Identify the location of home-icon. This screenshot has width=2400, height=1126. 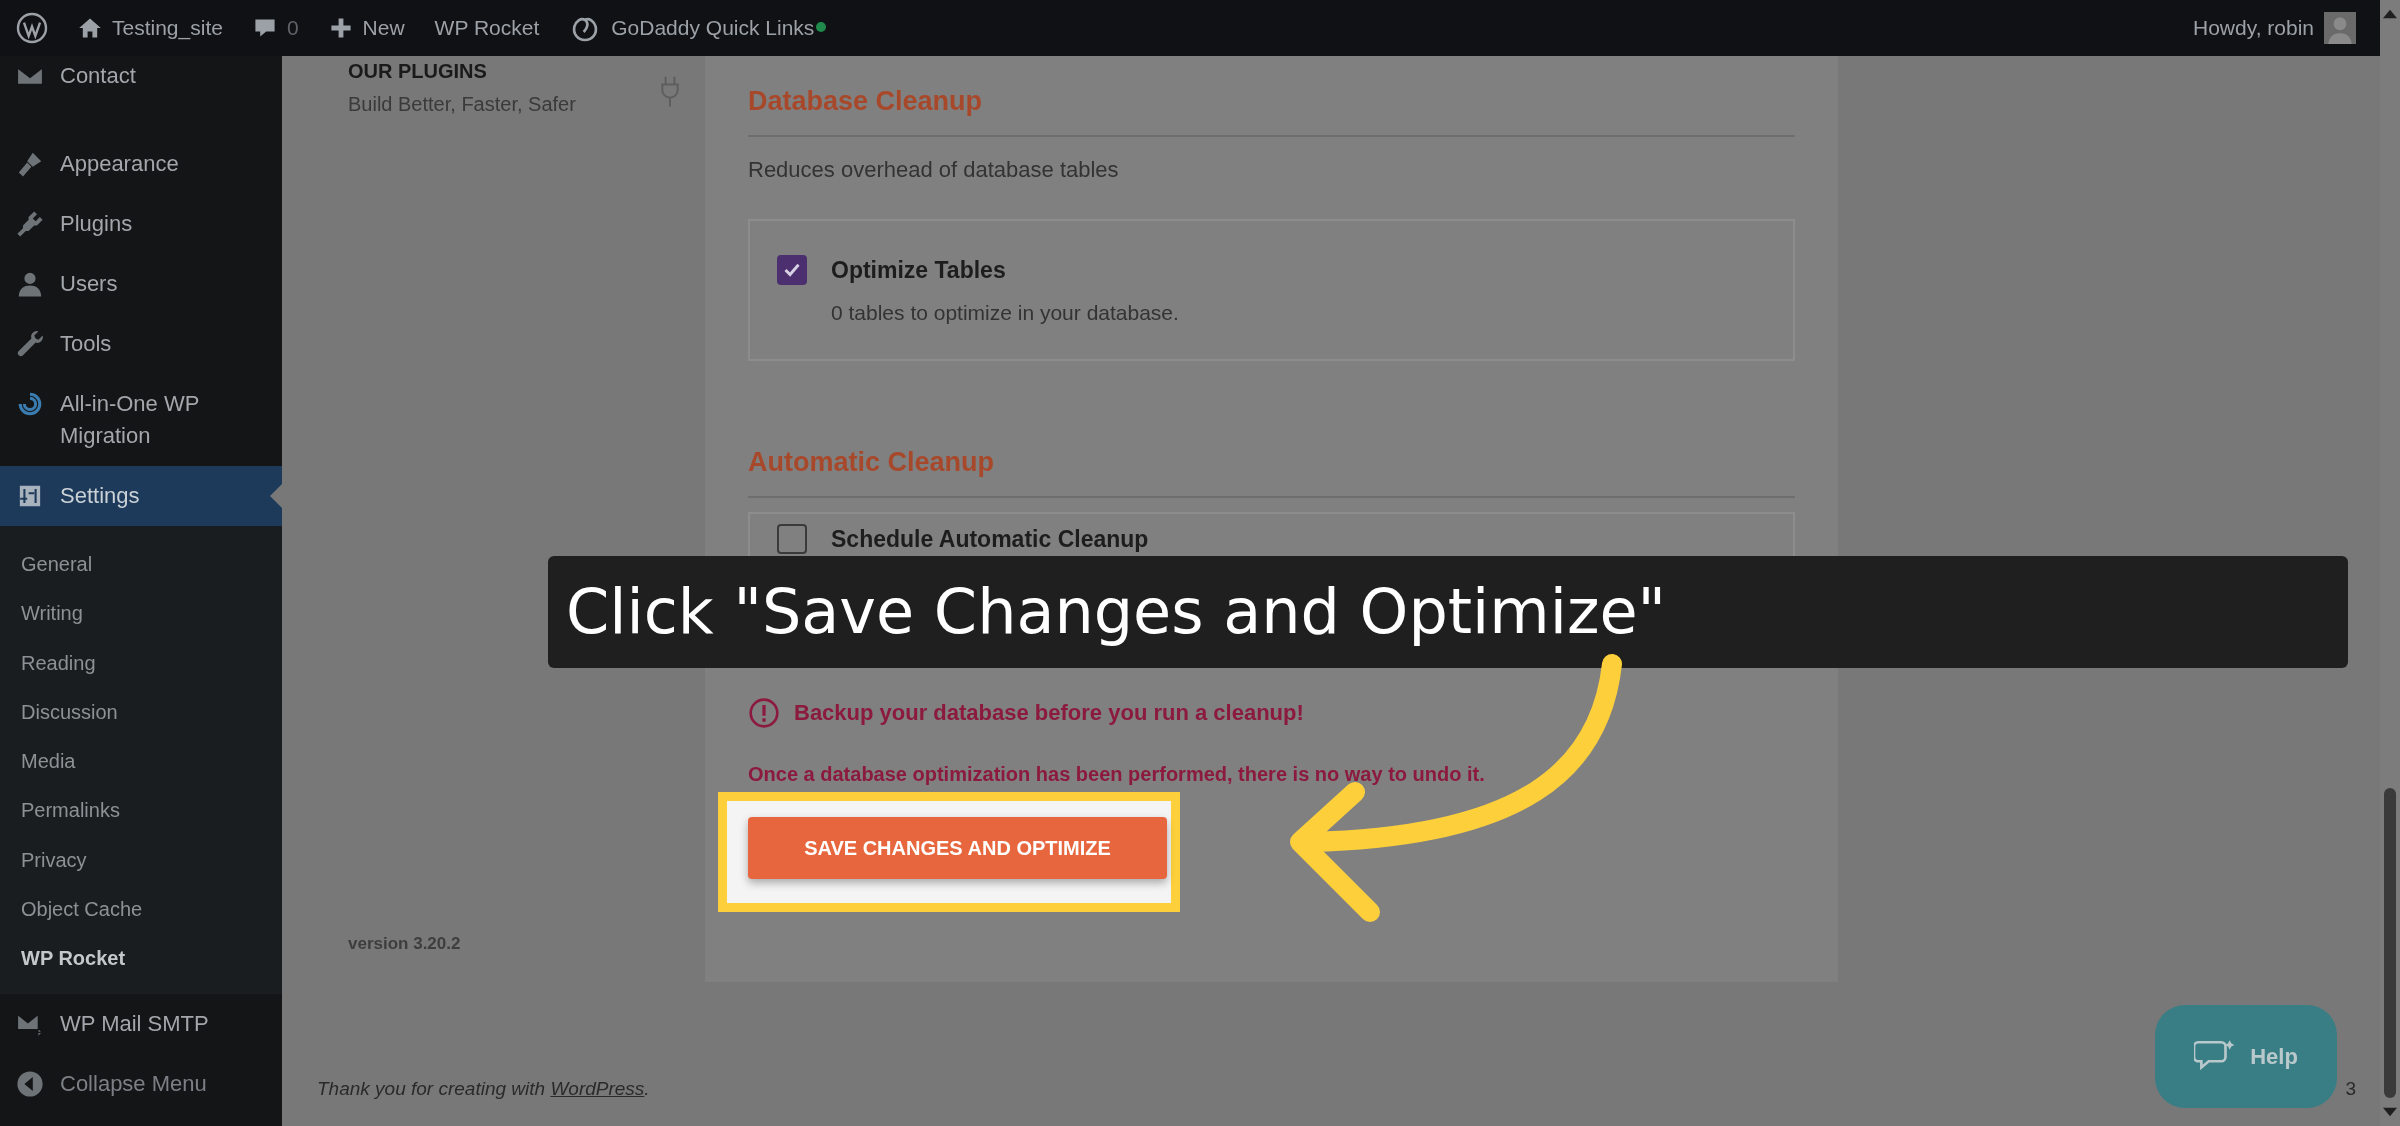
(90, 28).